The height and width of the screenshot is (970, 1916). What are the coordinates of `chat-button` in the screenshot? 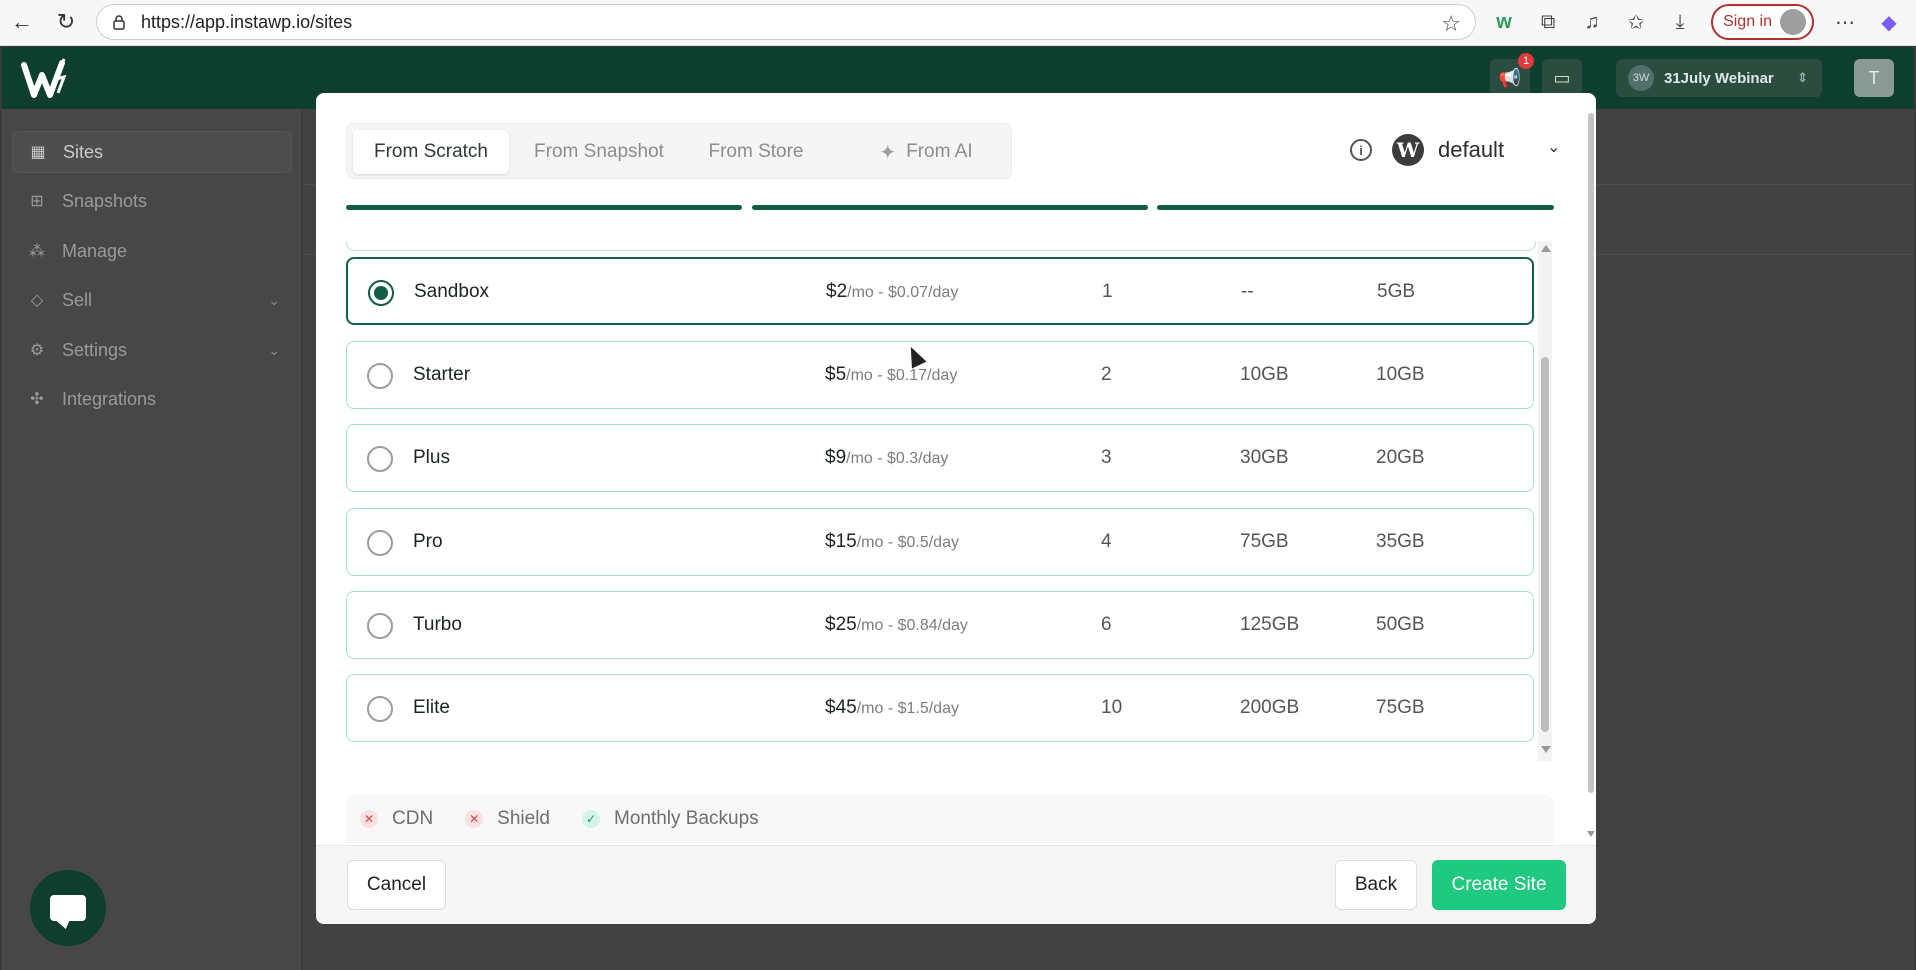 It's located at (68, 908).